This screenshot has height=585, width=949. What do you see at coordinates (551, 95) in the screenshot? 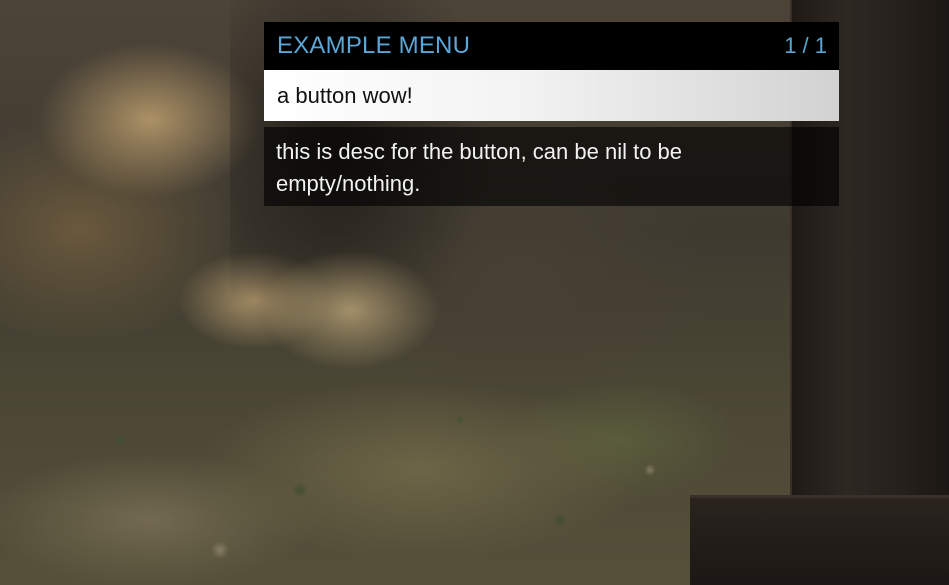
I see `menu-item-selected: a button wow!` at bounding box center [551, 95].